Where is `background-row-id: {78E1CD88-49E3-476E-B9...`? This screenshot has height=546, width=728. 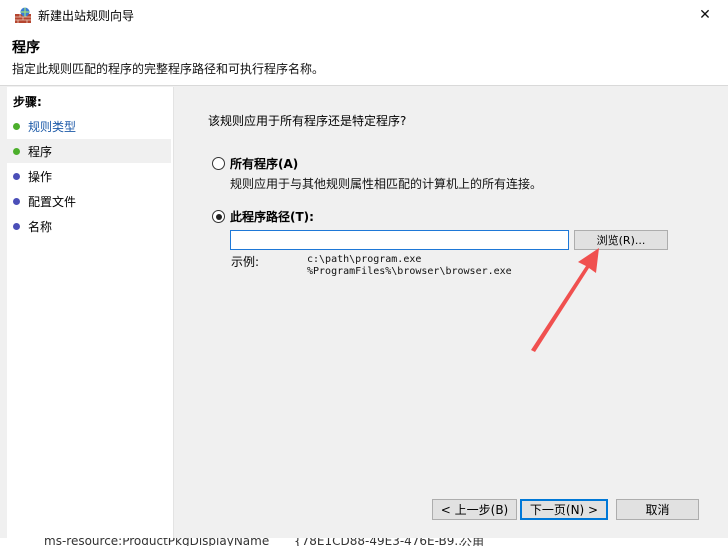
background-row-id: {78E1CD88-49E3-476E-B9... is located at coordinates (380, 542).